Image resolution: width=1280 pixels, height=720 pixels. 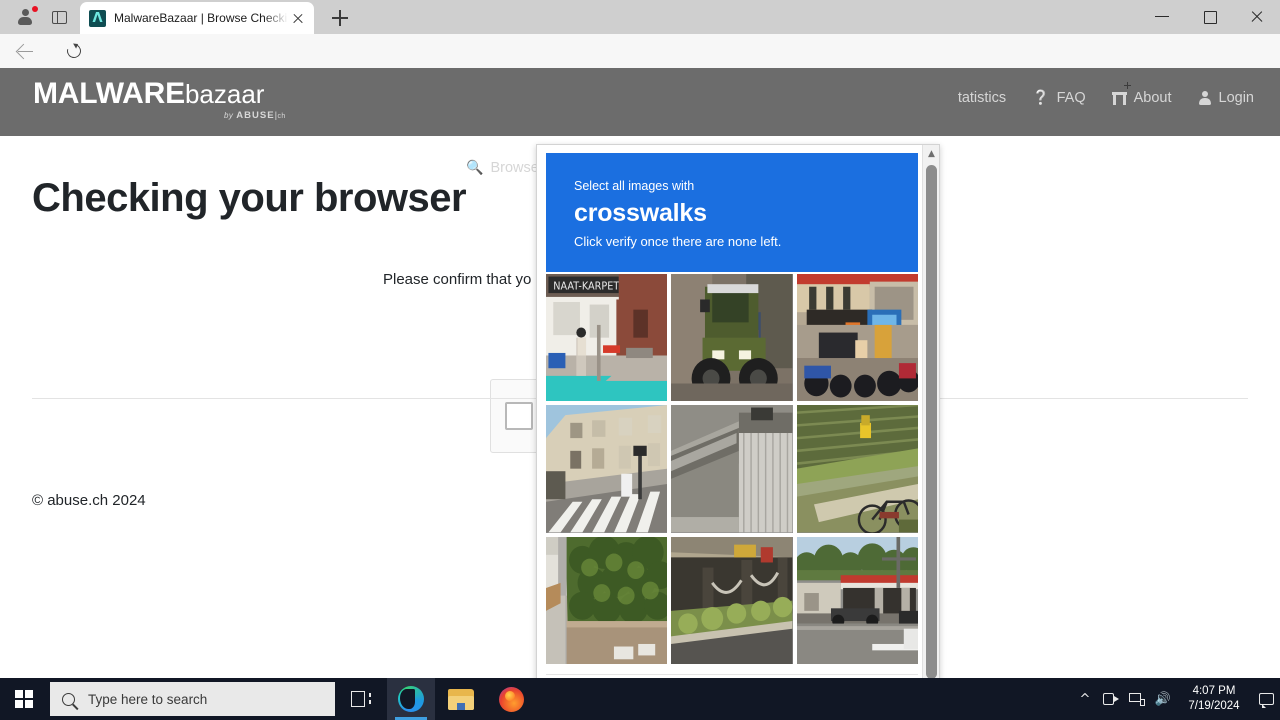 I want to click on new-tab-button, so click(x=340, y=18).